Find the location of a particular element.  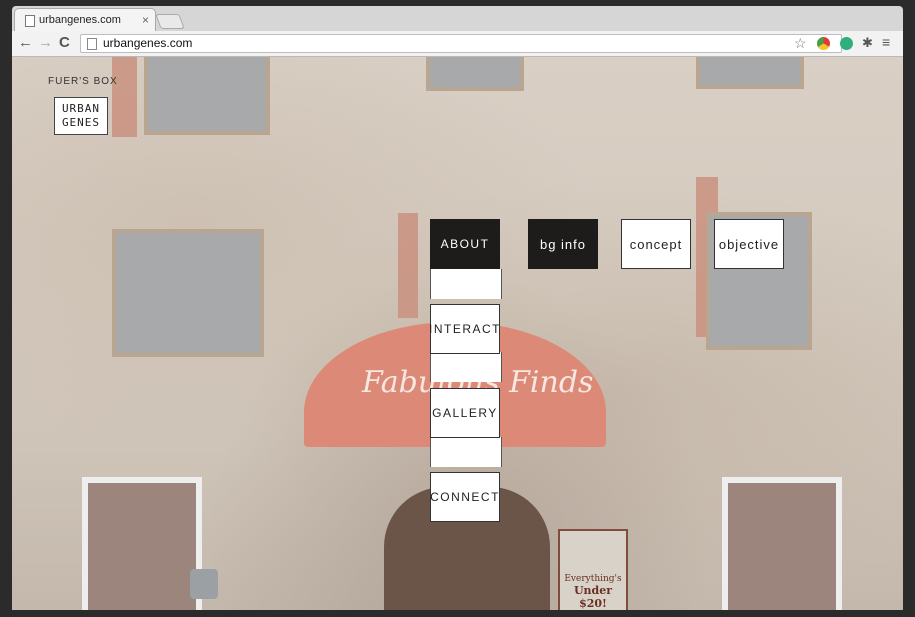

address-bar: urbangenes.com is located at coordinates (461, 43).